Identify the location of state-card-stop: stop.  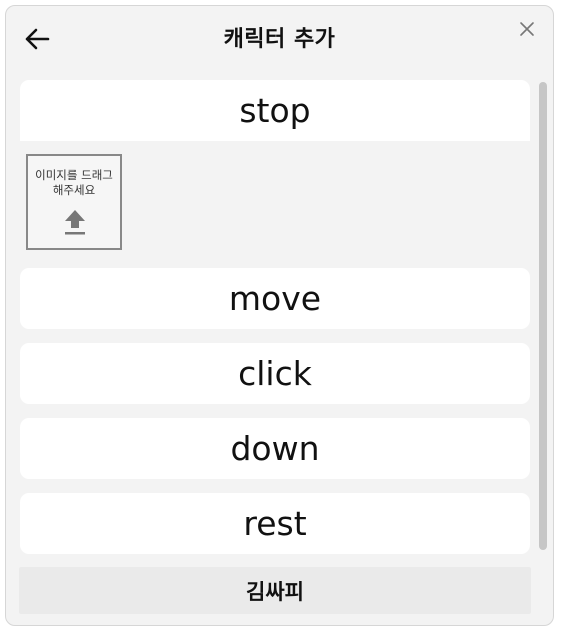
(275, 110).